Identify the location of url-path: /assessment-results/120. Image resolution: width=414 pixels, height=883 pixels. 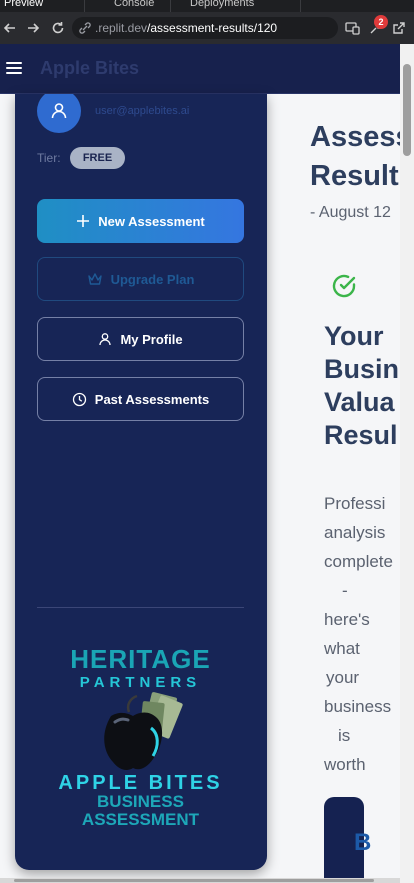
(212, 28).